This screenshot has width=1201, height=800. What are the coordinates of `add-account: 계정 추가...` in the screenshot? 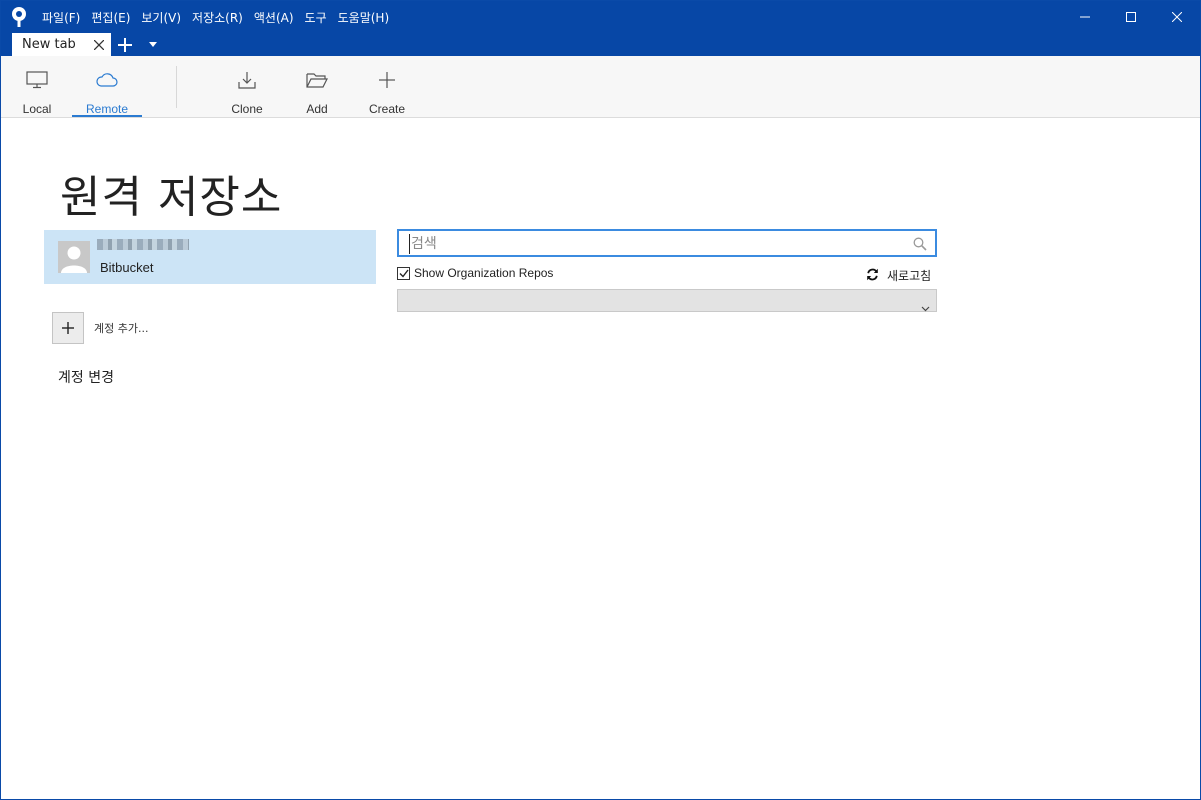 It's located at (100, 328).